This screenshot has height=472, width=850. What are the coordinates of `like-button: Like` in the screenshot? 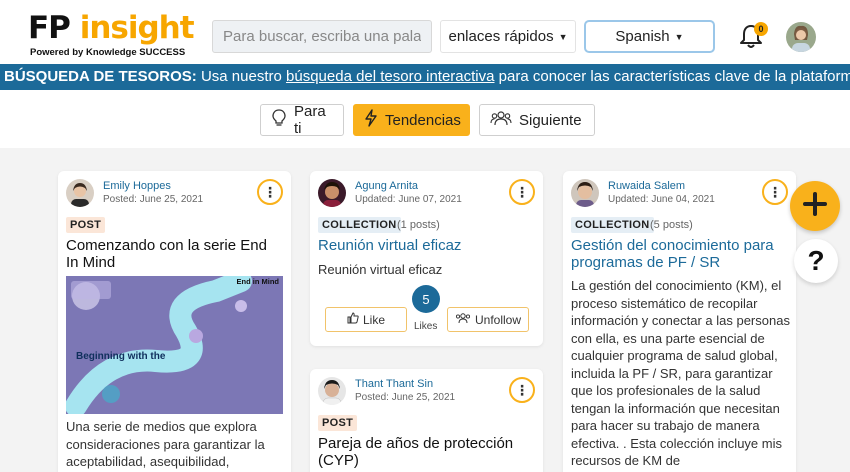 It's located at (366, 319).